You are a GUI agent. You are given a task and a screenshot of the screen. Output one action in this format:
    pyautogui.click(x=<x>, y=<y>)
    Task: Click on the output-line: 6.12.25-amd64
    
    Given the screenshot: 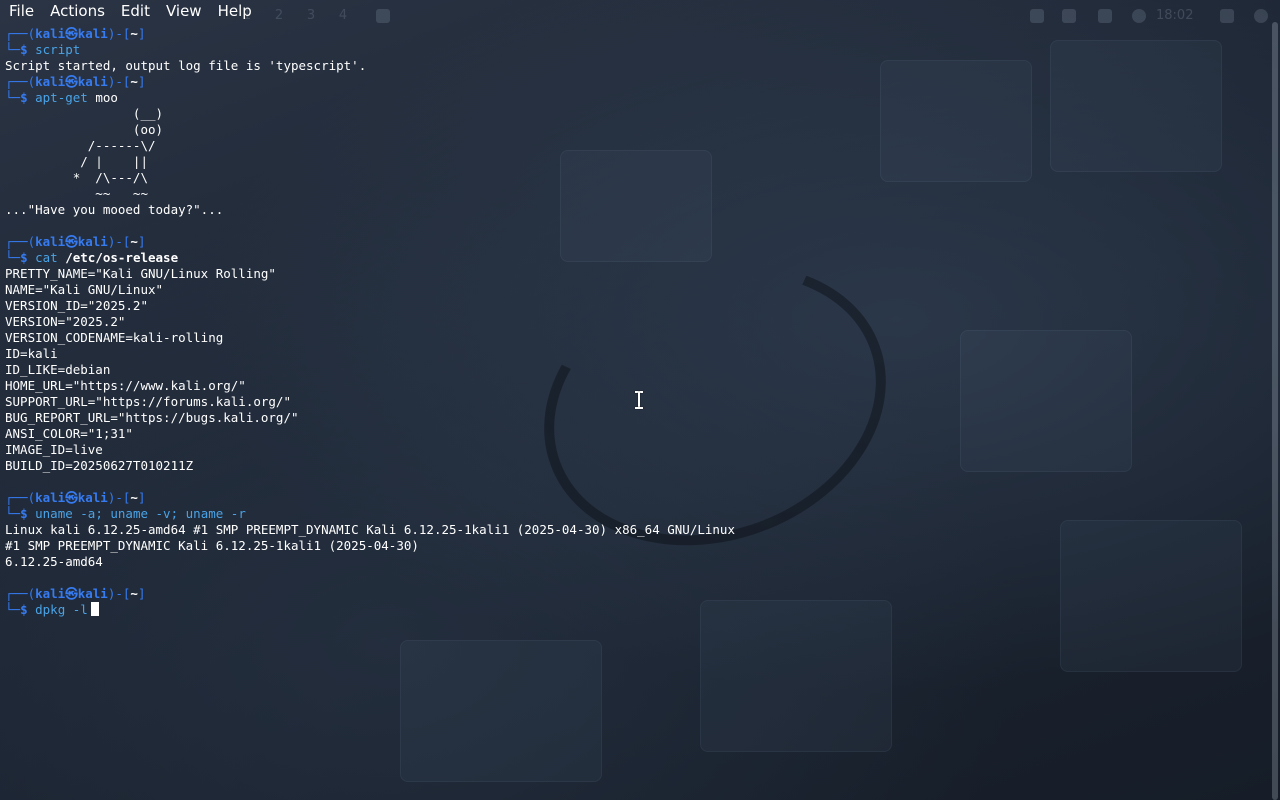 What is the action you would take?
    pyautogui.click(x=54, y=561)
    